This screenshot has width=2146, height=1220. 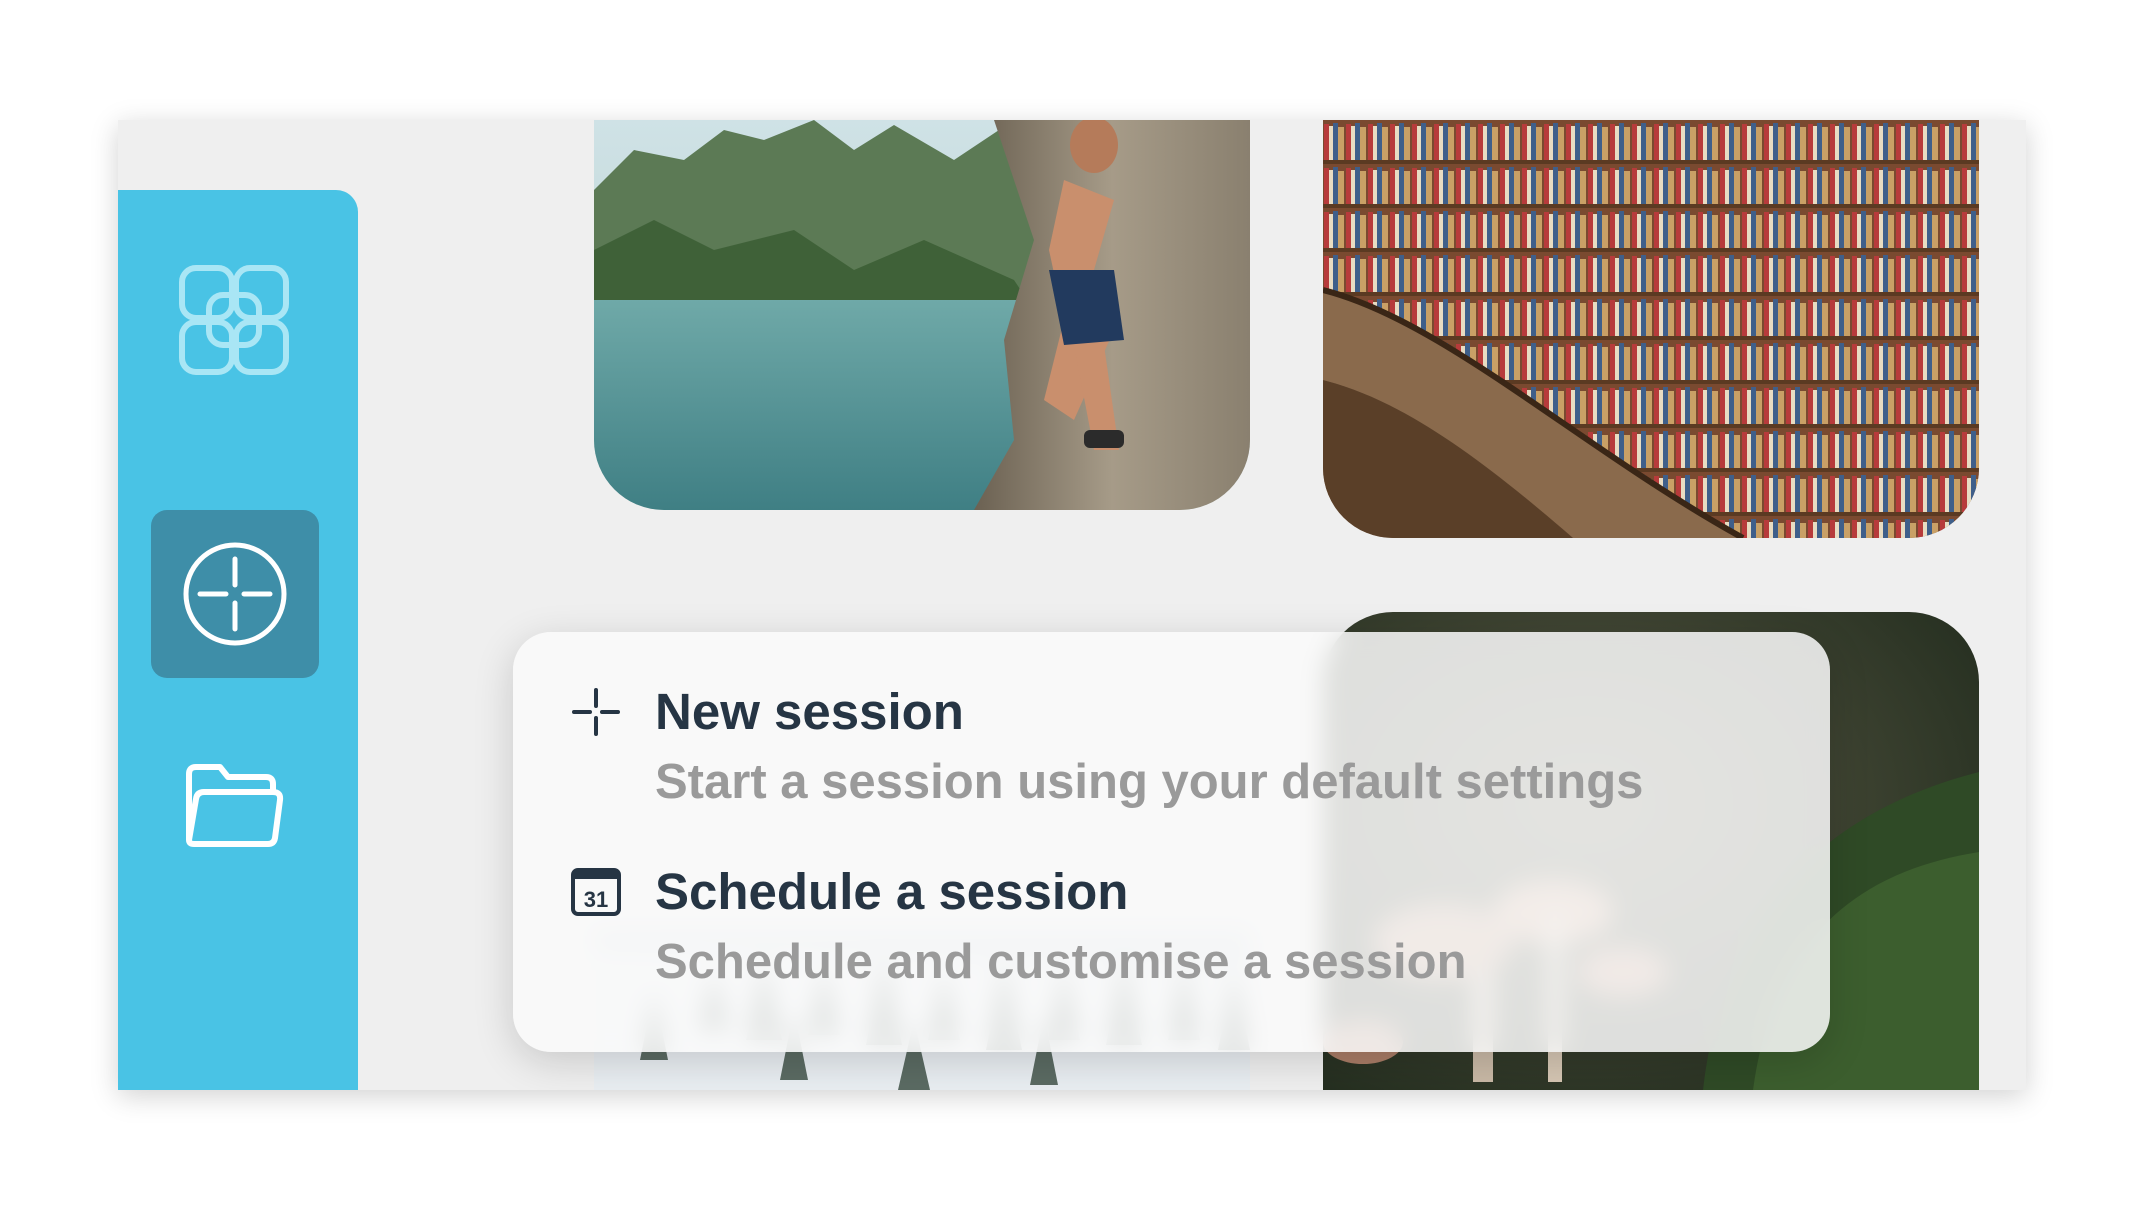 What do you see at coordinates (596, 712) in the screenshot?
I see `sparkle-icon` at bounding box center [596, 712].